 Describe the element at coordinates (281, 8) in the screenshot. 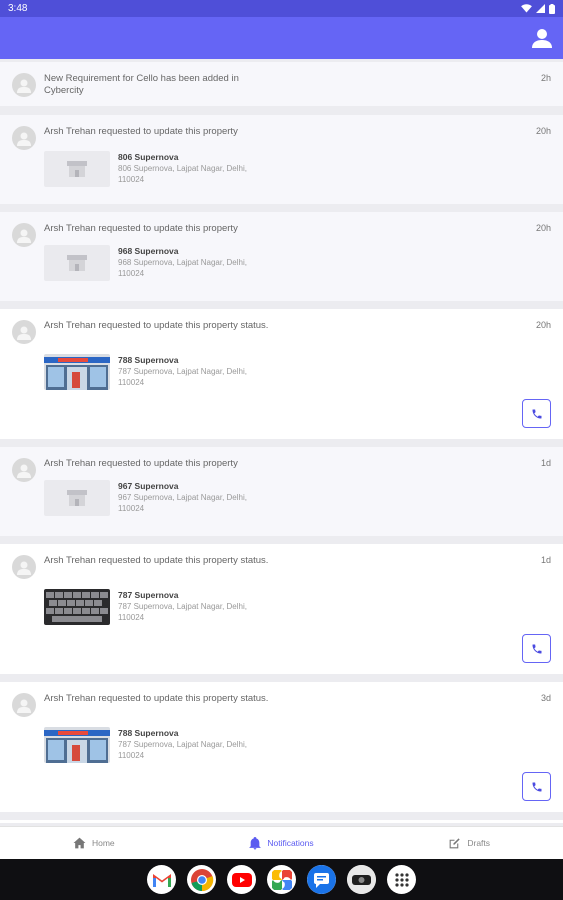

I see `status-bar: 3:48` at that location.